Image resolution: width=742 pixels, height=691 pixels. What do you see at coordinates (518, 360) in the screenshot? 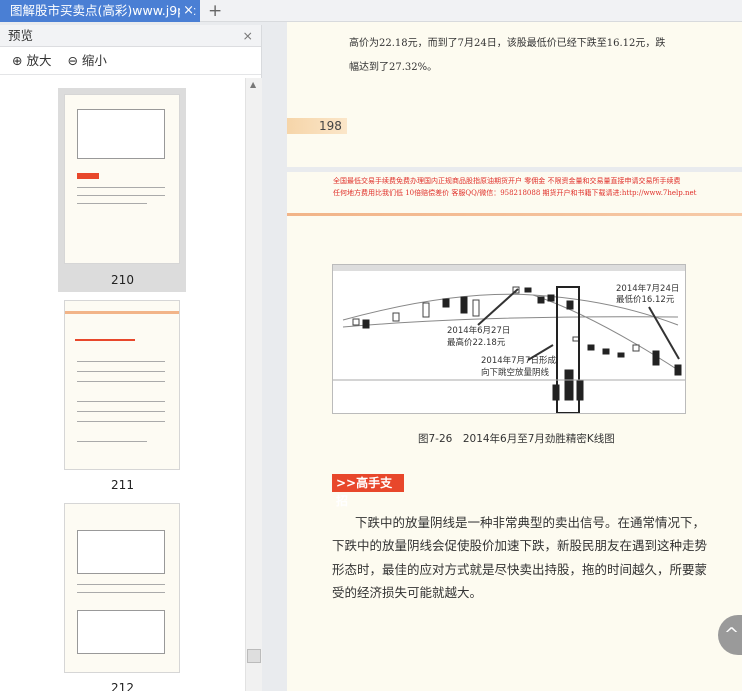
I see `annotation: 2014年7月7日形成` at bounding box center [518, 360].